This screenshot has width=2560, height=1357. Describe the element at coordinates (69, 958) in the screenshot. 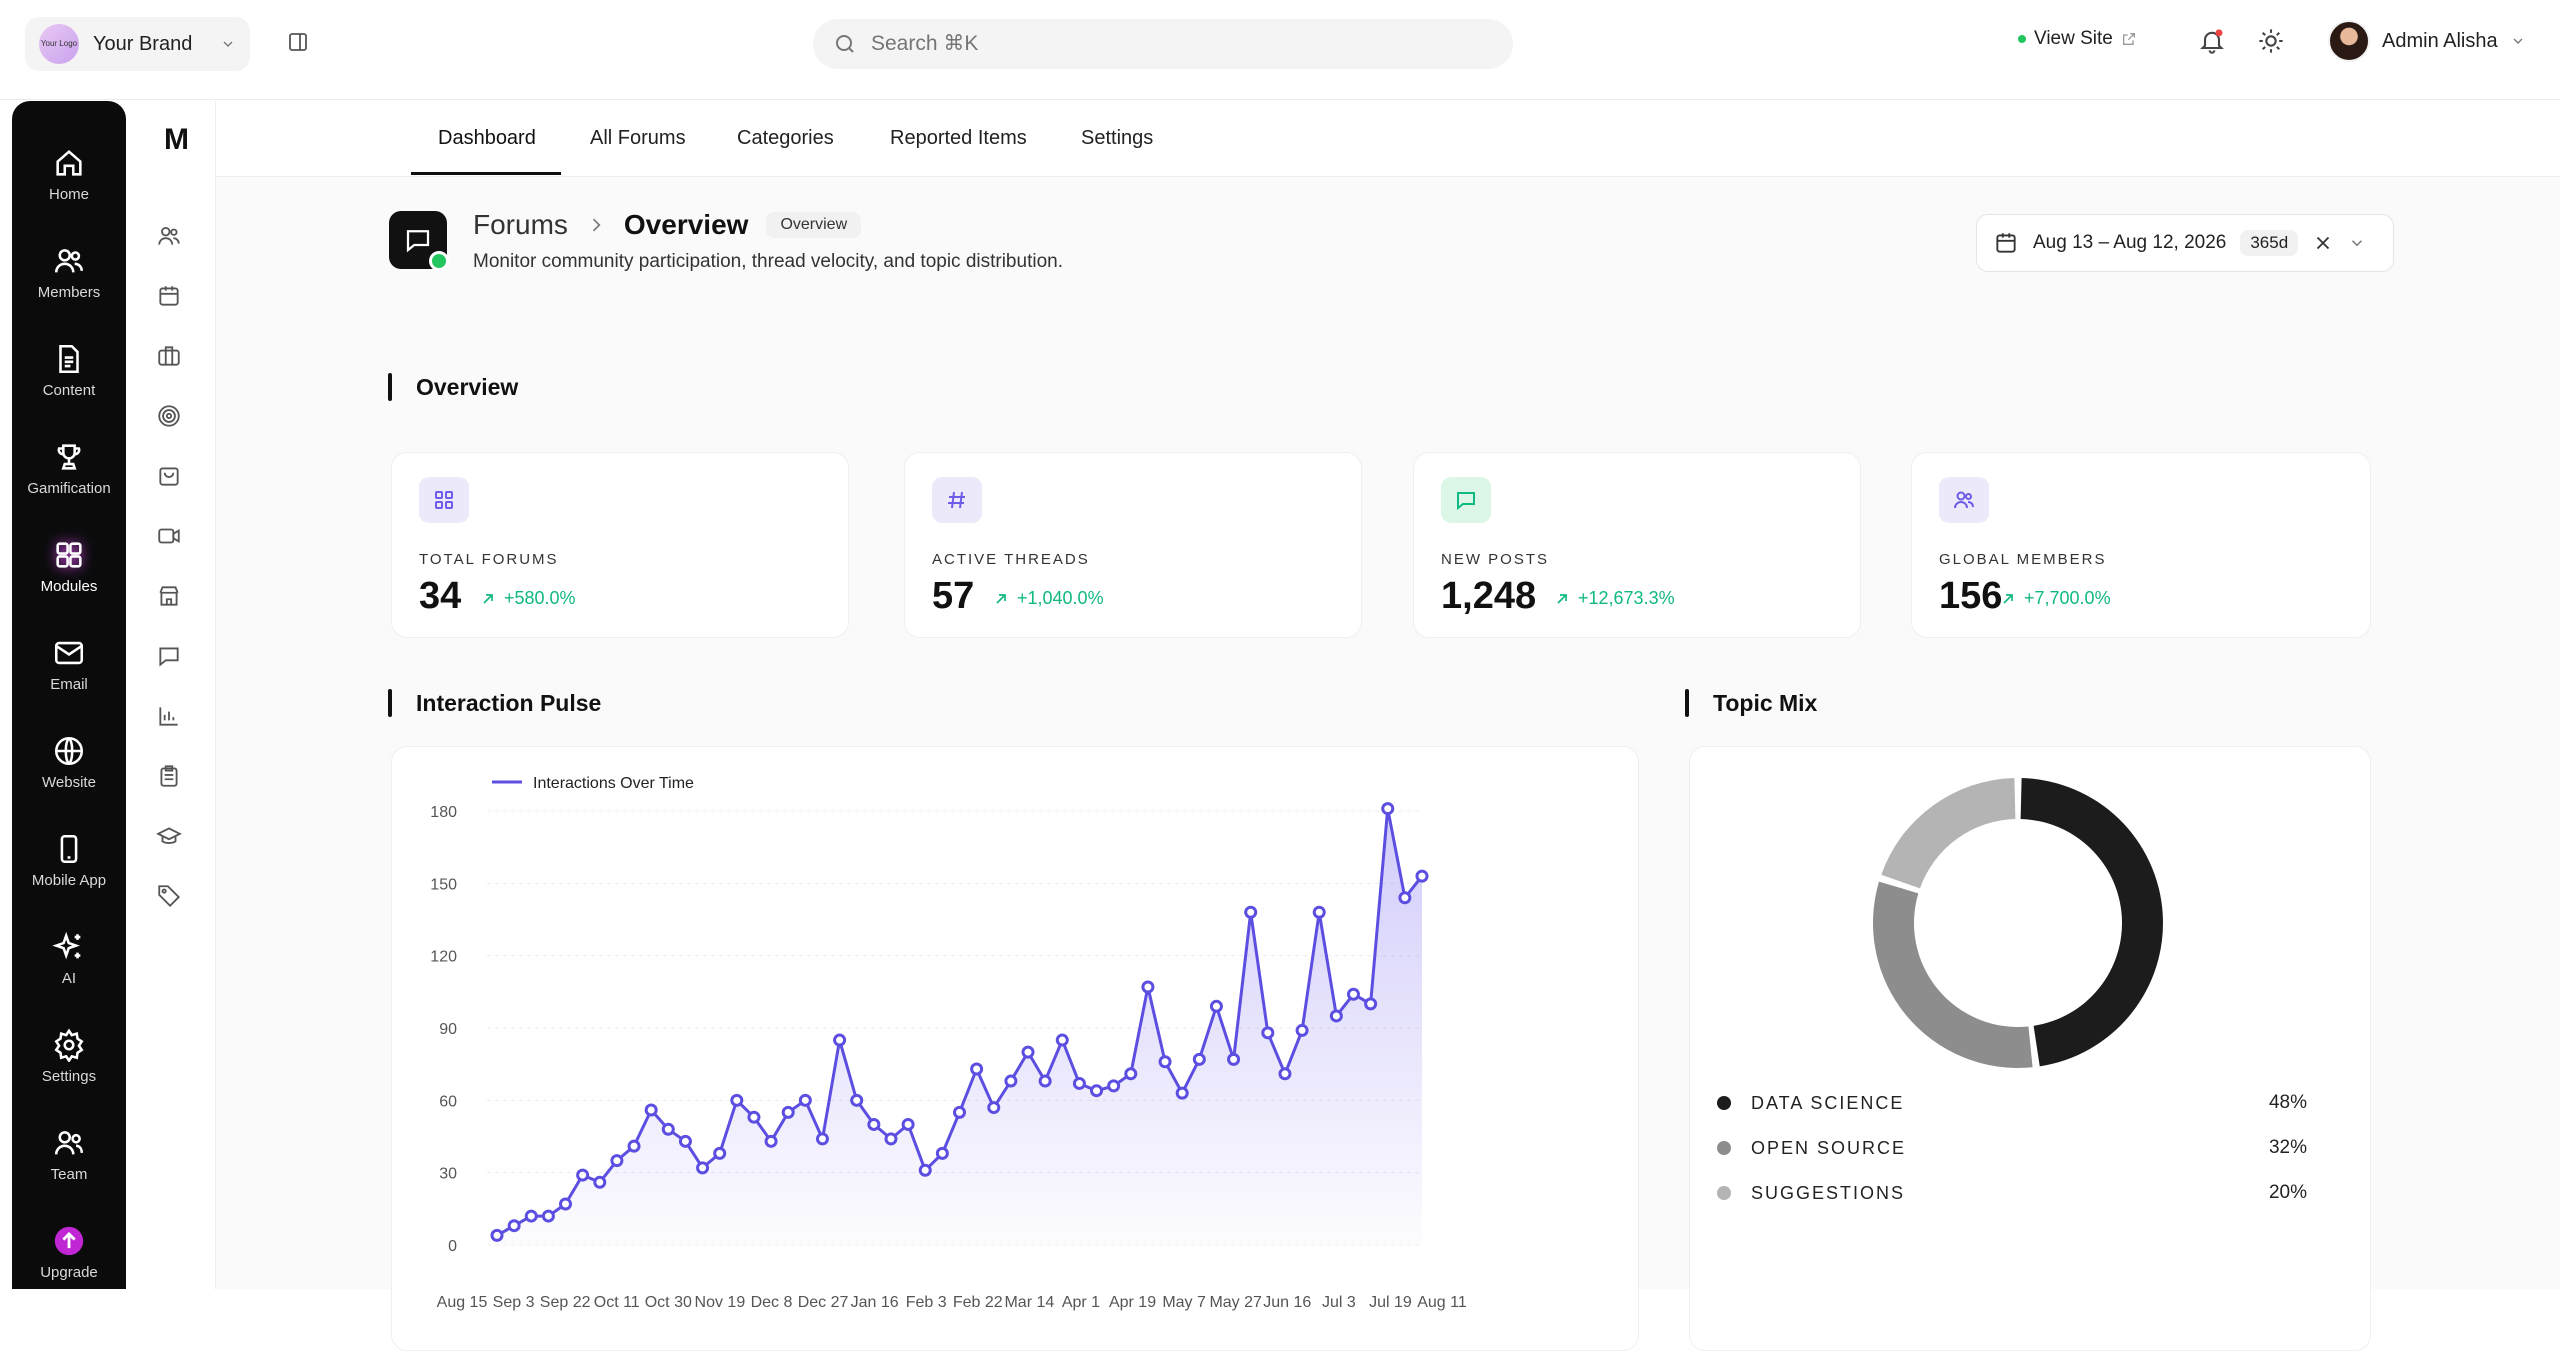

I see `rail-item-ai: AI` at that location.